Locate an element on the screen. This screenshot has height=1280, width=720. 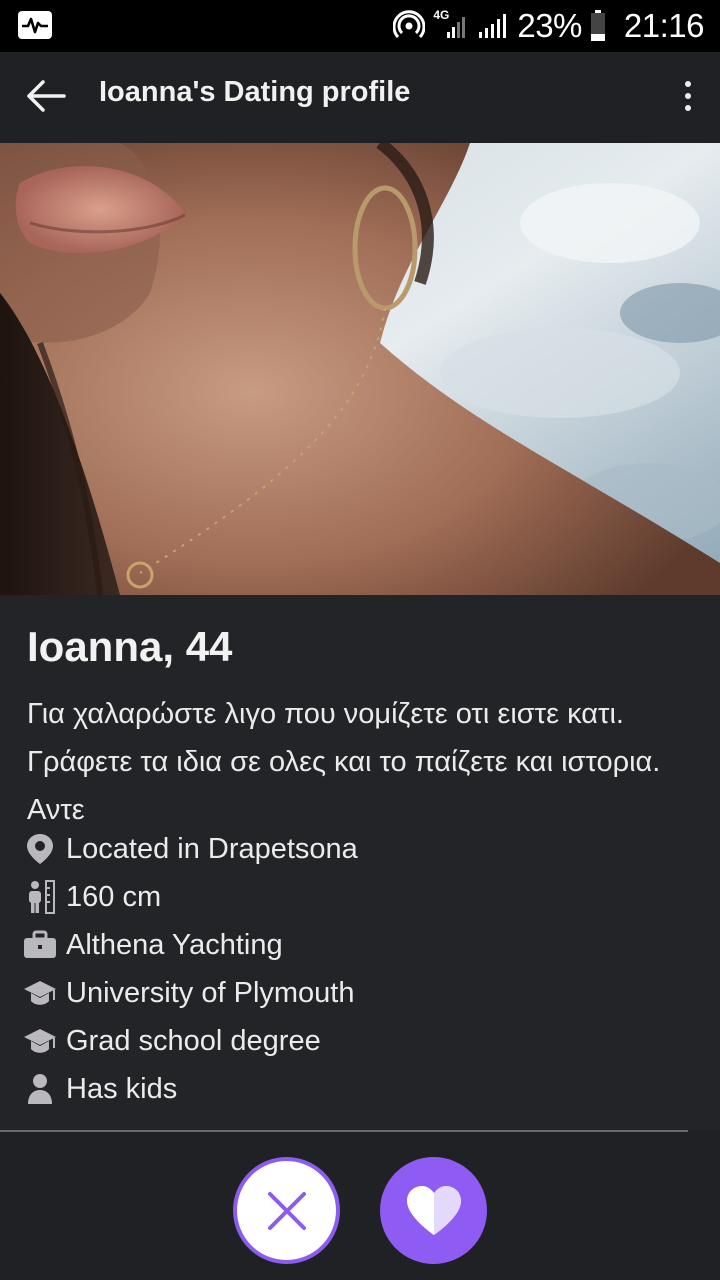
briefcase-icon is located at coordinates (40, 945).